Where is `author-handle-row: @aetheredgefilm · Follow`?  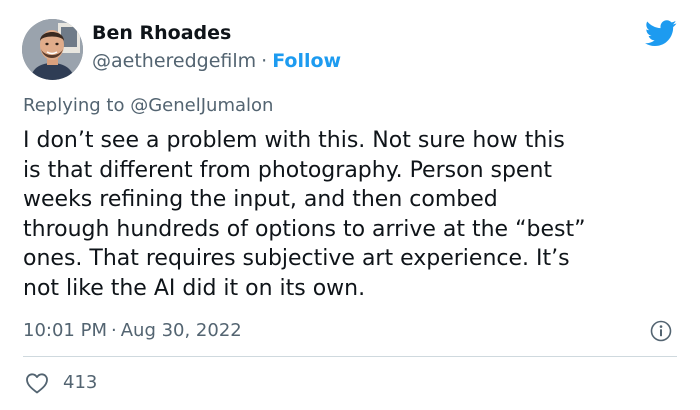 author-handle-row: @aetheredgefilm · Follow is located at coordinates (216, 61).